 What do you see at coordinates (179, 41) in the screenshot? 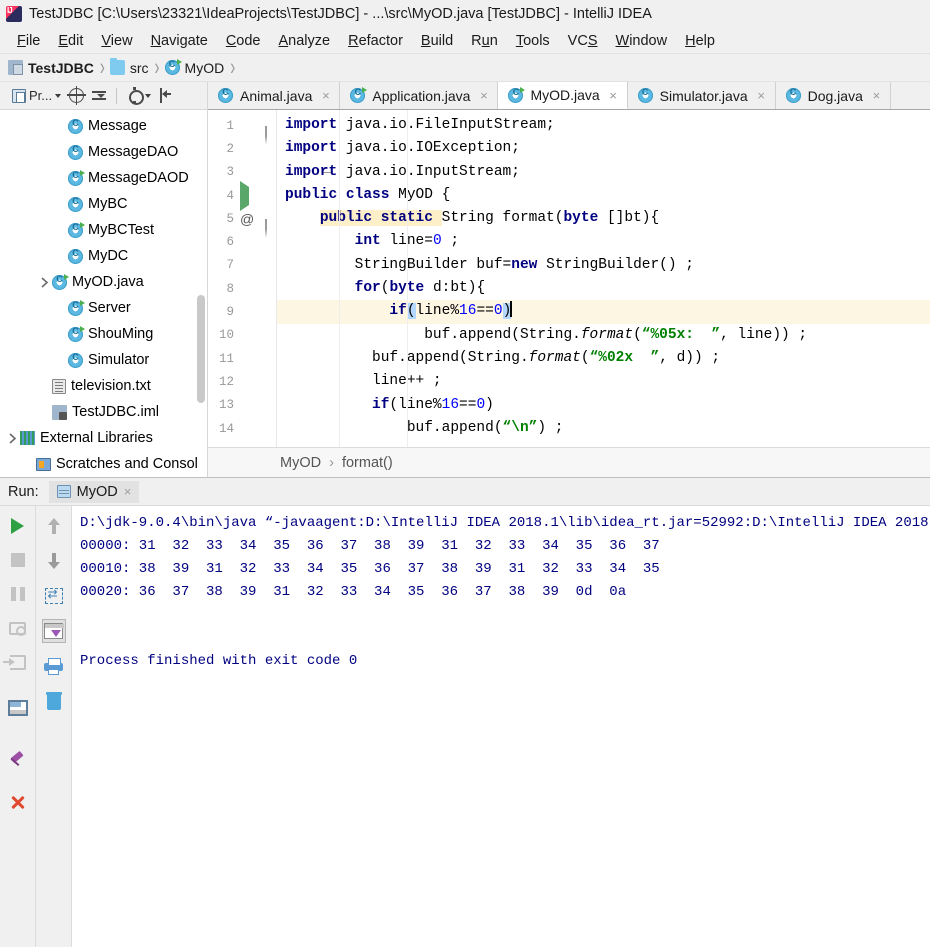
I see `menu-item-navigate: Navigate` at bounding box center [179, 41].